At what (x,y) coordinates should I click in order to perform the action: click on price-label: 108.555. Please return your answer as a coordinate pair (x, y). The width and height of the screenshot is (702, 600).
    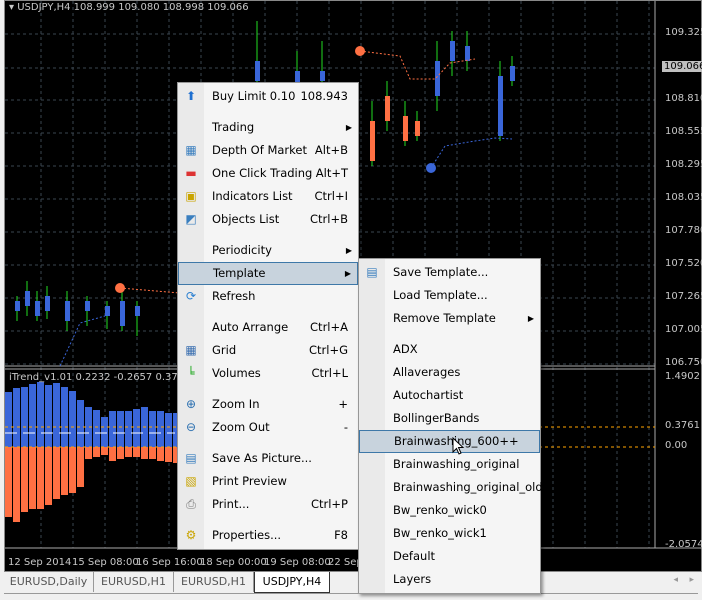
    Looking at the image, I should click on (683, 131).